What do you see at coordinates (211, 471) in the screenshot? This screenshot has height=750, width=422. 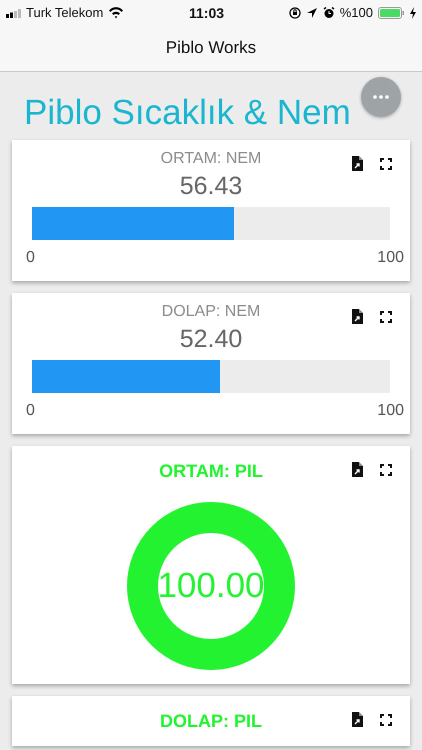 I see `card-title: ORTAM: PIL` at bounding box center [211, 471].